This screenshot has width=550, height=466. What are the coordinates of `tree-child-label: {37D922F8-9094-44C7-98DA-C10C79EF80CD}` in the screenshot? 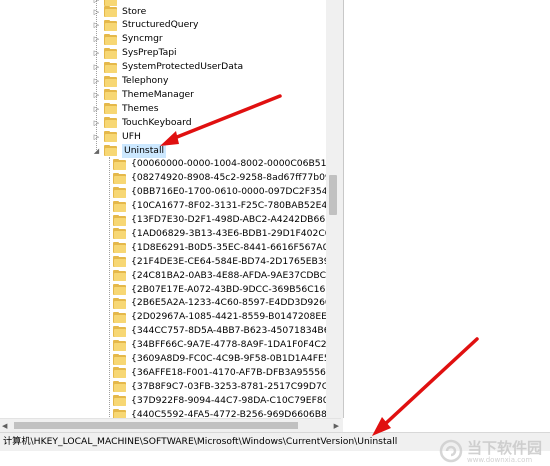 It's located at (236, 400).